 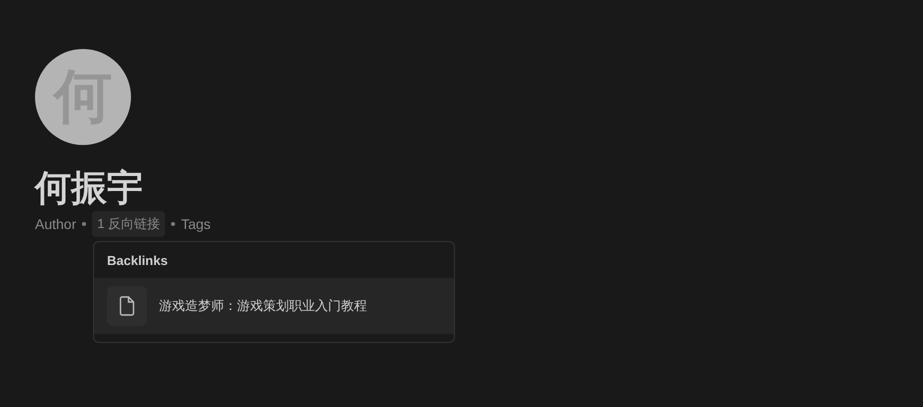 I want to click on page-title: 何振宇, so click(x=89, y=188).